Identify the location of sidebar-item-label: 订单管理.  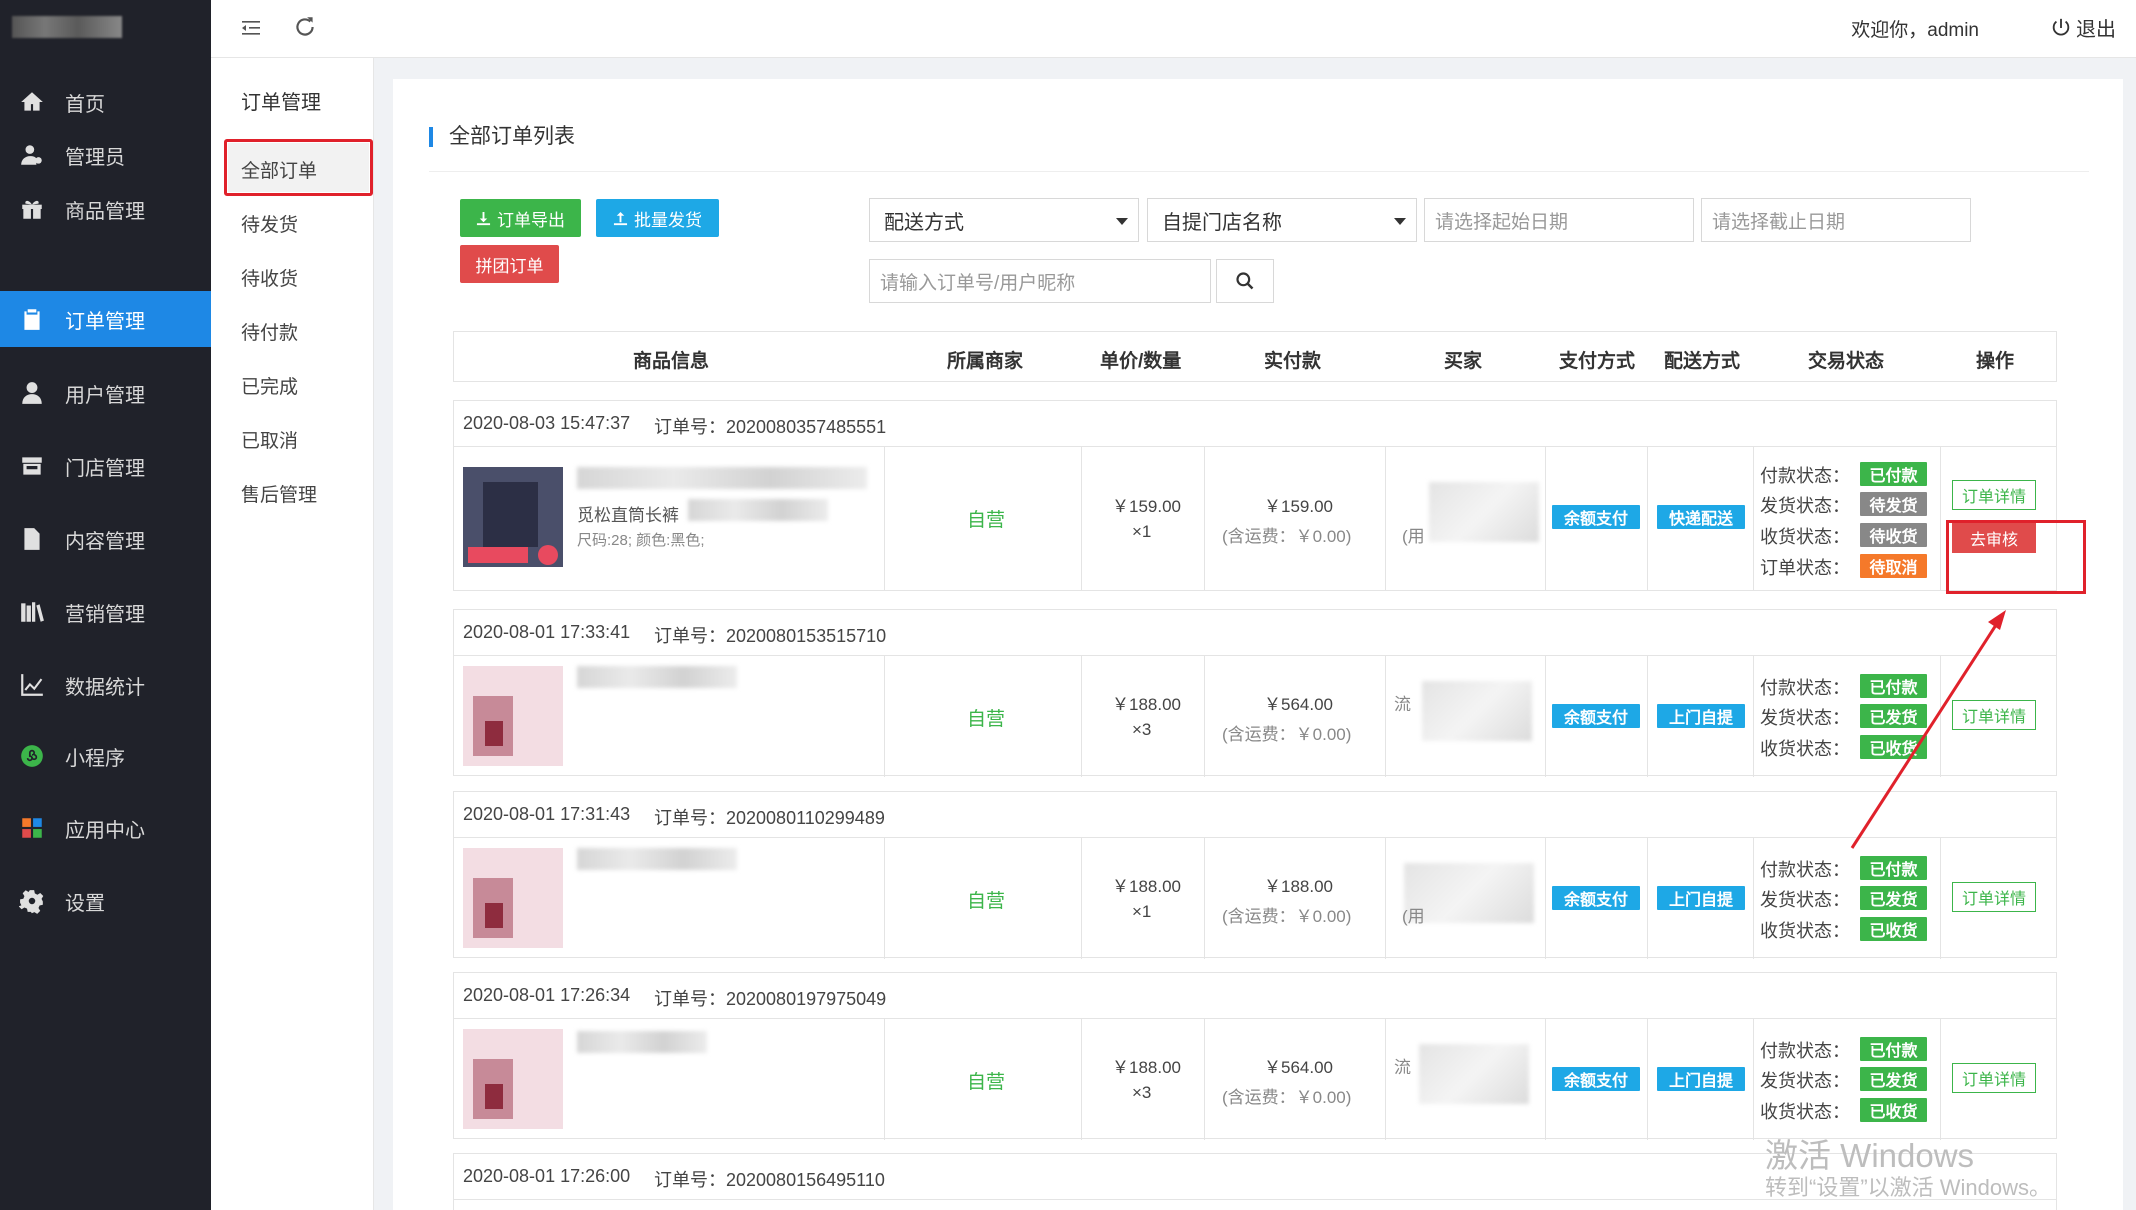
(105, 321).